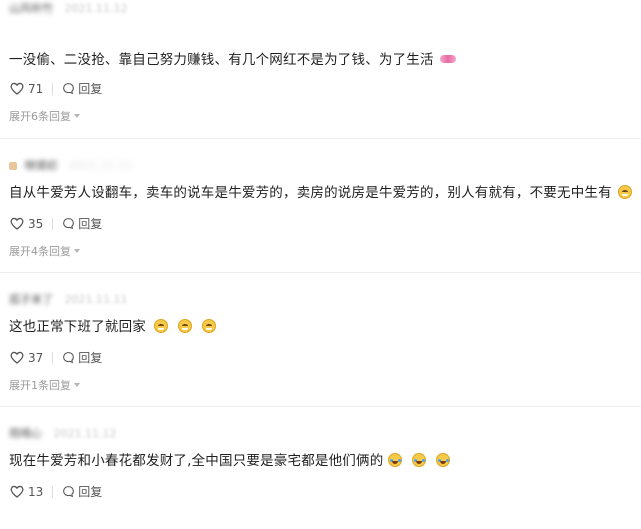 The width and height of the screenshot is (641, 529). I want to click on expand-replies-label: 展开6条回复, so click(40, 116).